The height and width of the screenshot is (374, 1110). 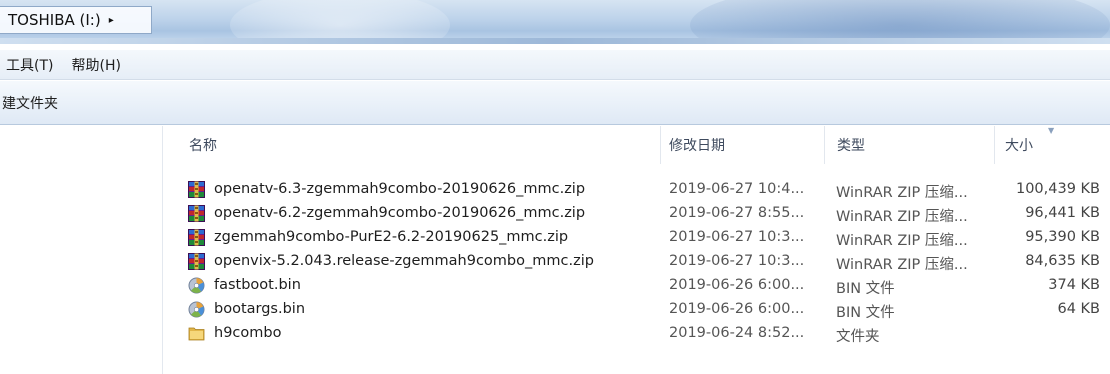 What do you see at coordinates (1057, 189) in the screenshot?
I see `file-size: 100,439 KB` at bounding box center [1057, 189].